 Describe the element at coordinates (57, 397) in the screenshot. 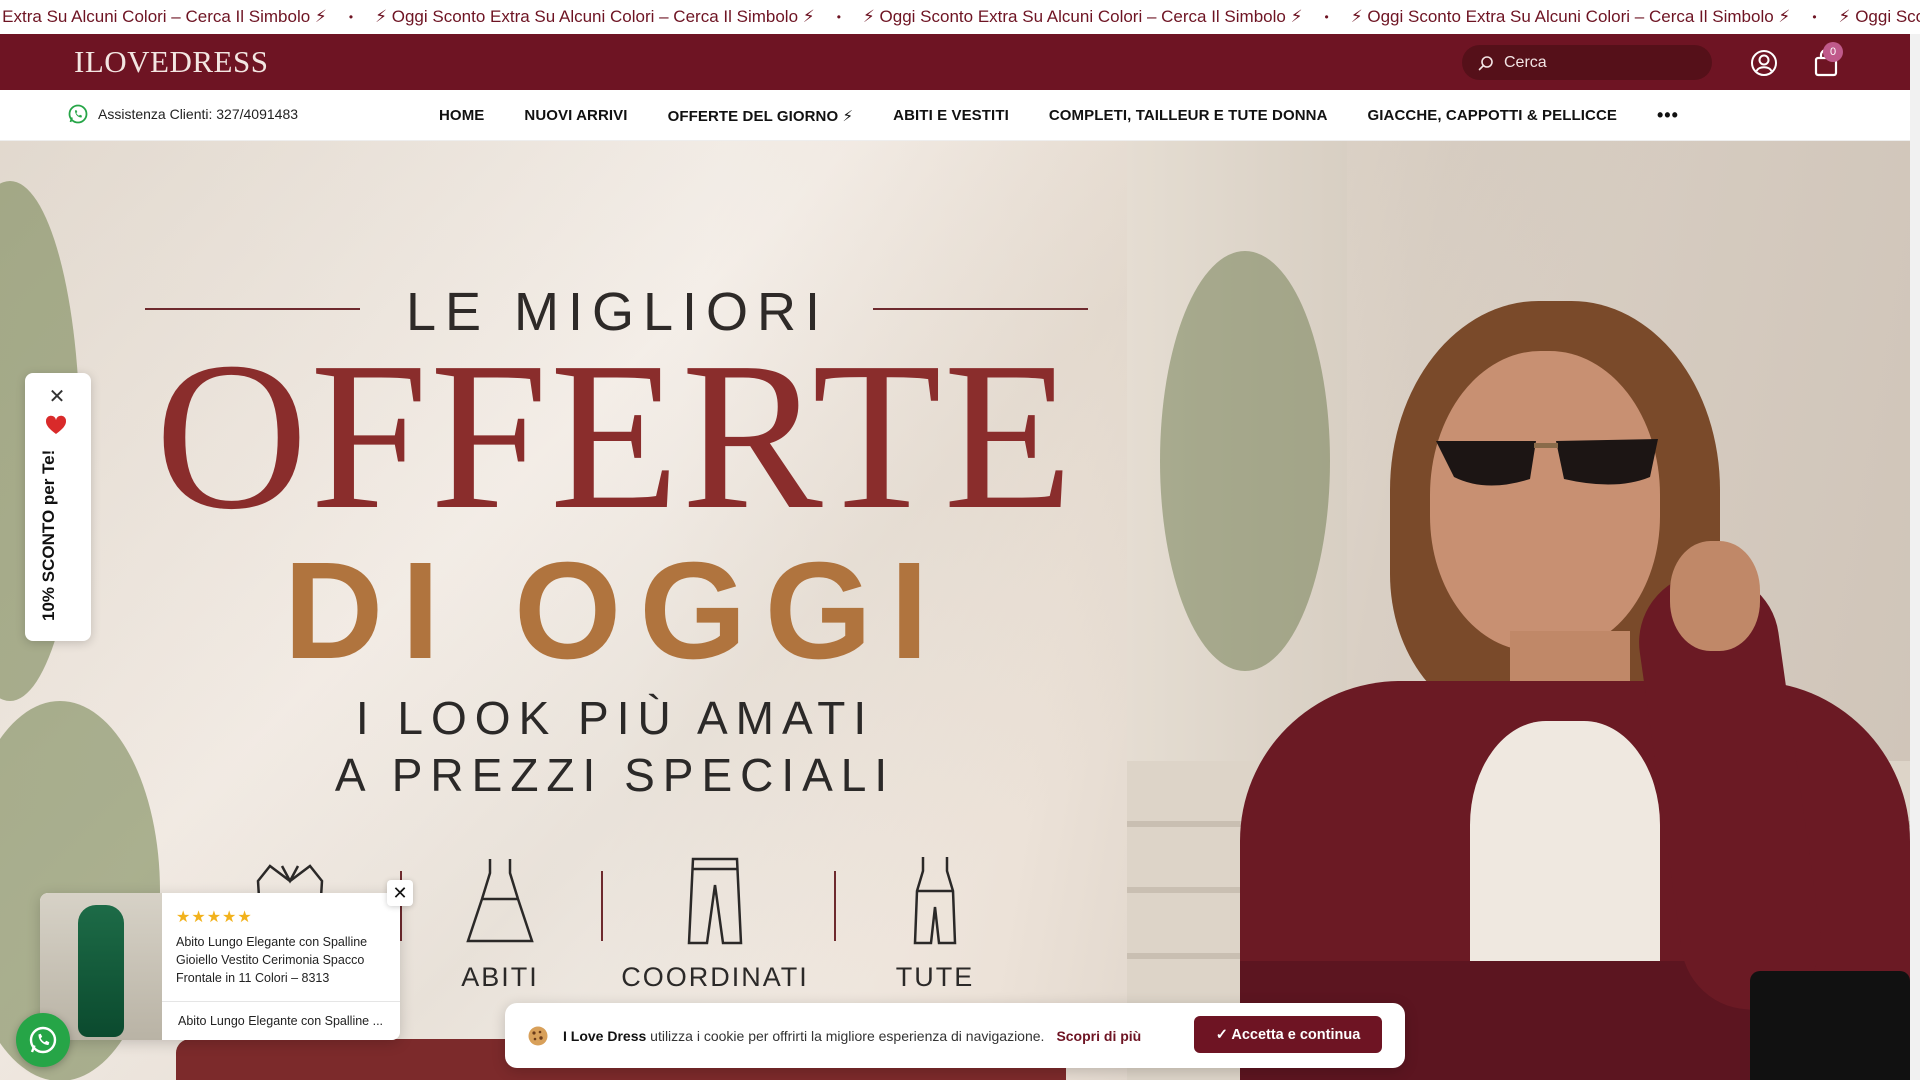

I see `close-icon: ✕` at that location.